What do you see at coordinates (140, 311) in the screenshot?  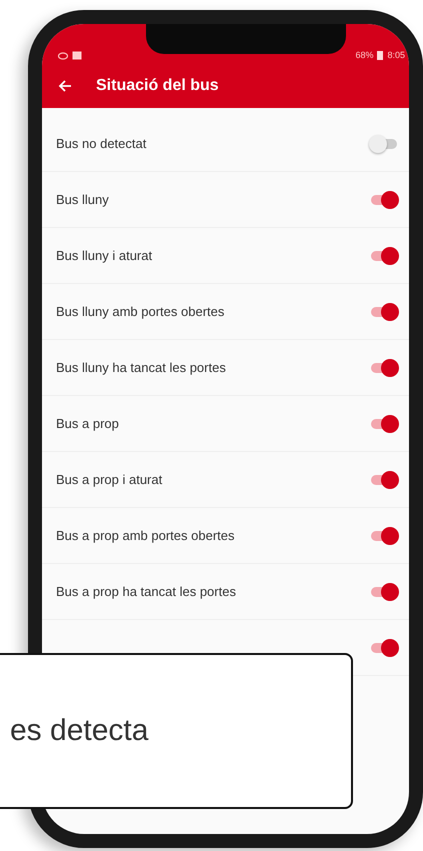 I see `setting-label: Bus lluny amb portes obertes` at bounding box center [140, 311].